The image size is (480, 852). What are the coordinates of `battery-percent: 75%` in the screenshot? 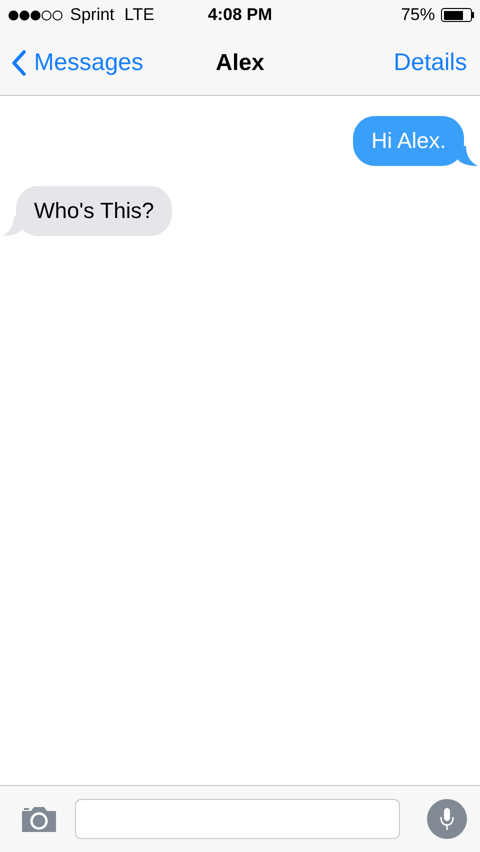 It's located at (417, 15).